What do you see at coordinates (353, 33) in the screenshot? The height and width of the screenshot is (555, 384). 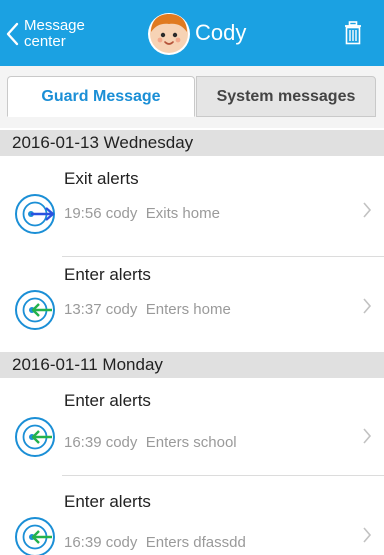 I see `trash-icon` at bounding box center [353, 33].